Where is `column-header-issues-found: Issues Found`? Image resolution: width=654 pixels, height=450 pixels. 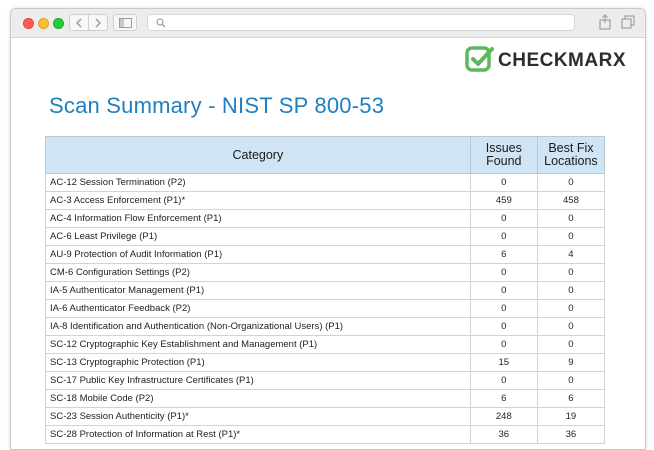 column-header-issues-found: Issues Found is located at coordinates (503, 155).